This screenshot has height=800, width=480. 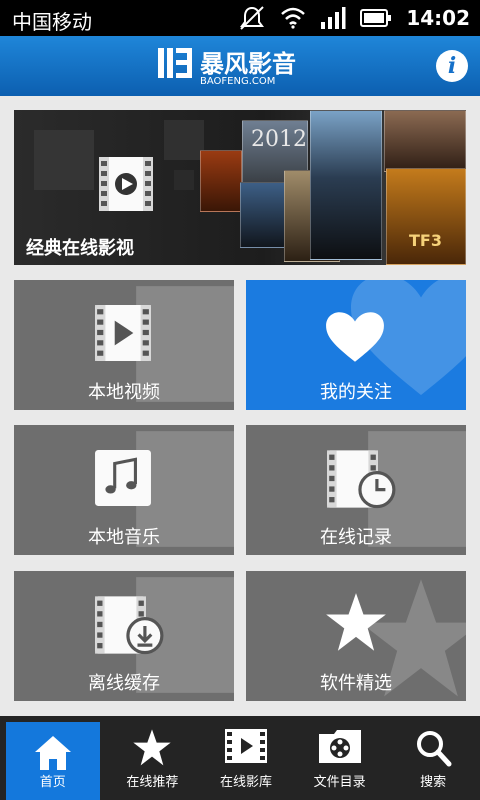 I want to click on film-clock-icon, so click(x=361, y=479).